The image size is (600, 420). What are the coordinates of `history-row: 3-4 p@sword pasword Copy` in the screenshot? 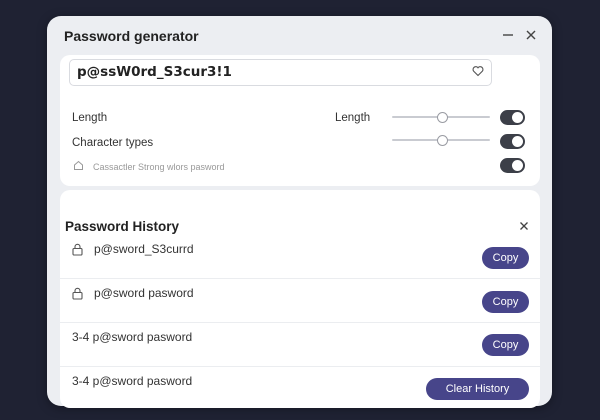 It's located at (300, 338).